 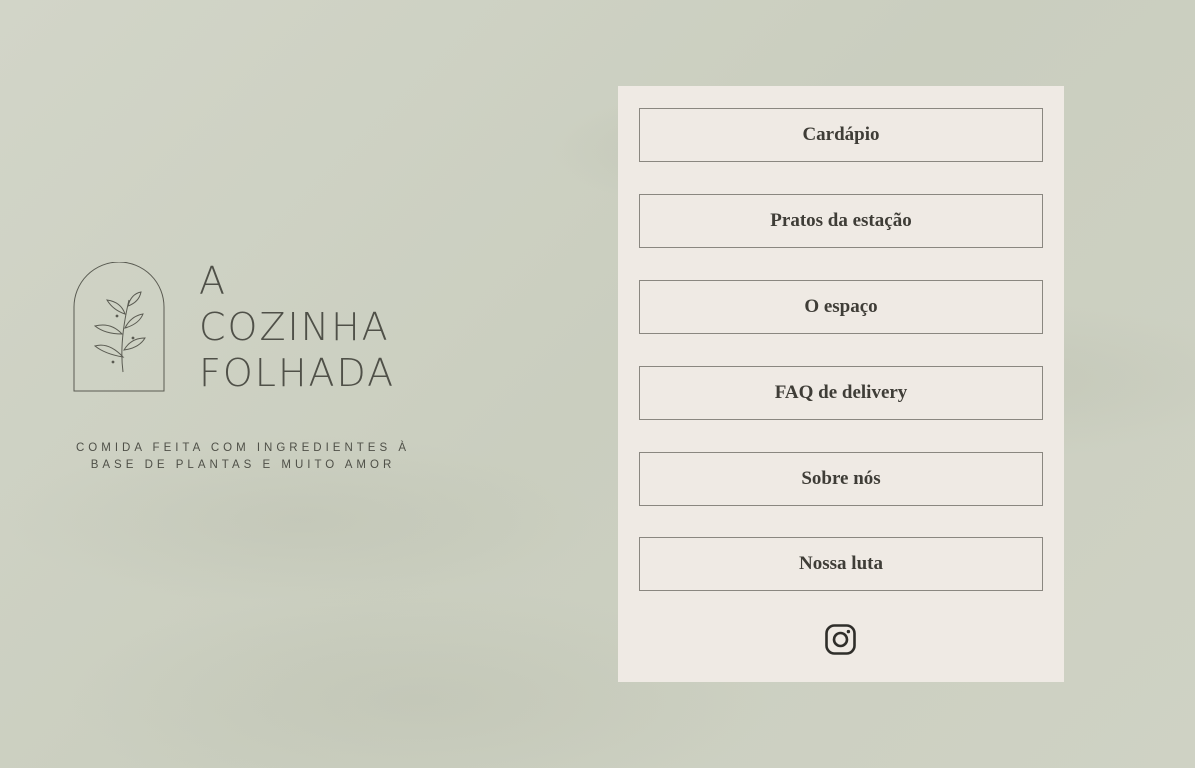 What do you see at coordinates (841, 135) in the screenshot?
I see `menu-button-cardapio: Cardápio` at bounding box center [841, 135].